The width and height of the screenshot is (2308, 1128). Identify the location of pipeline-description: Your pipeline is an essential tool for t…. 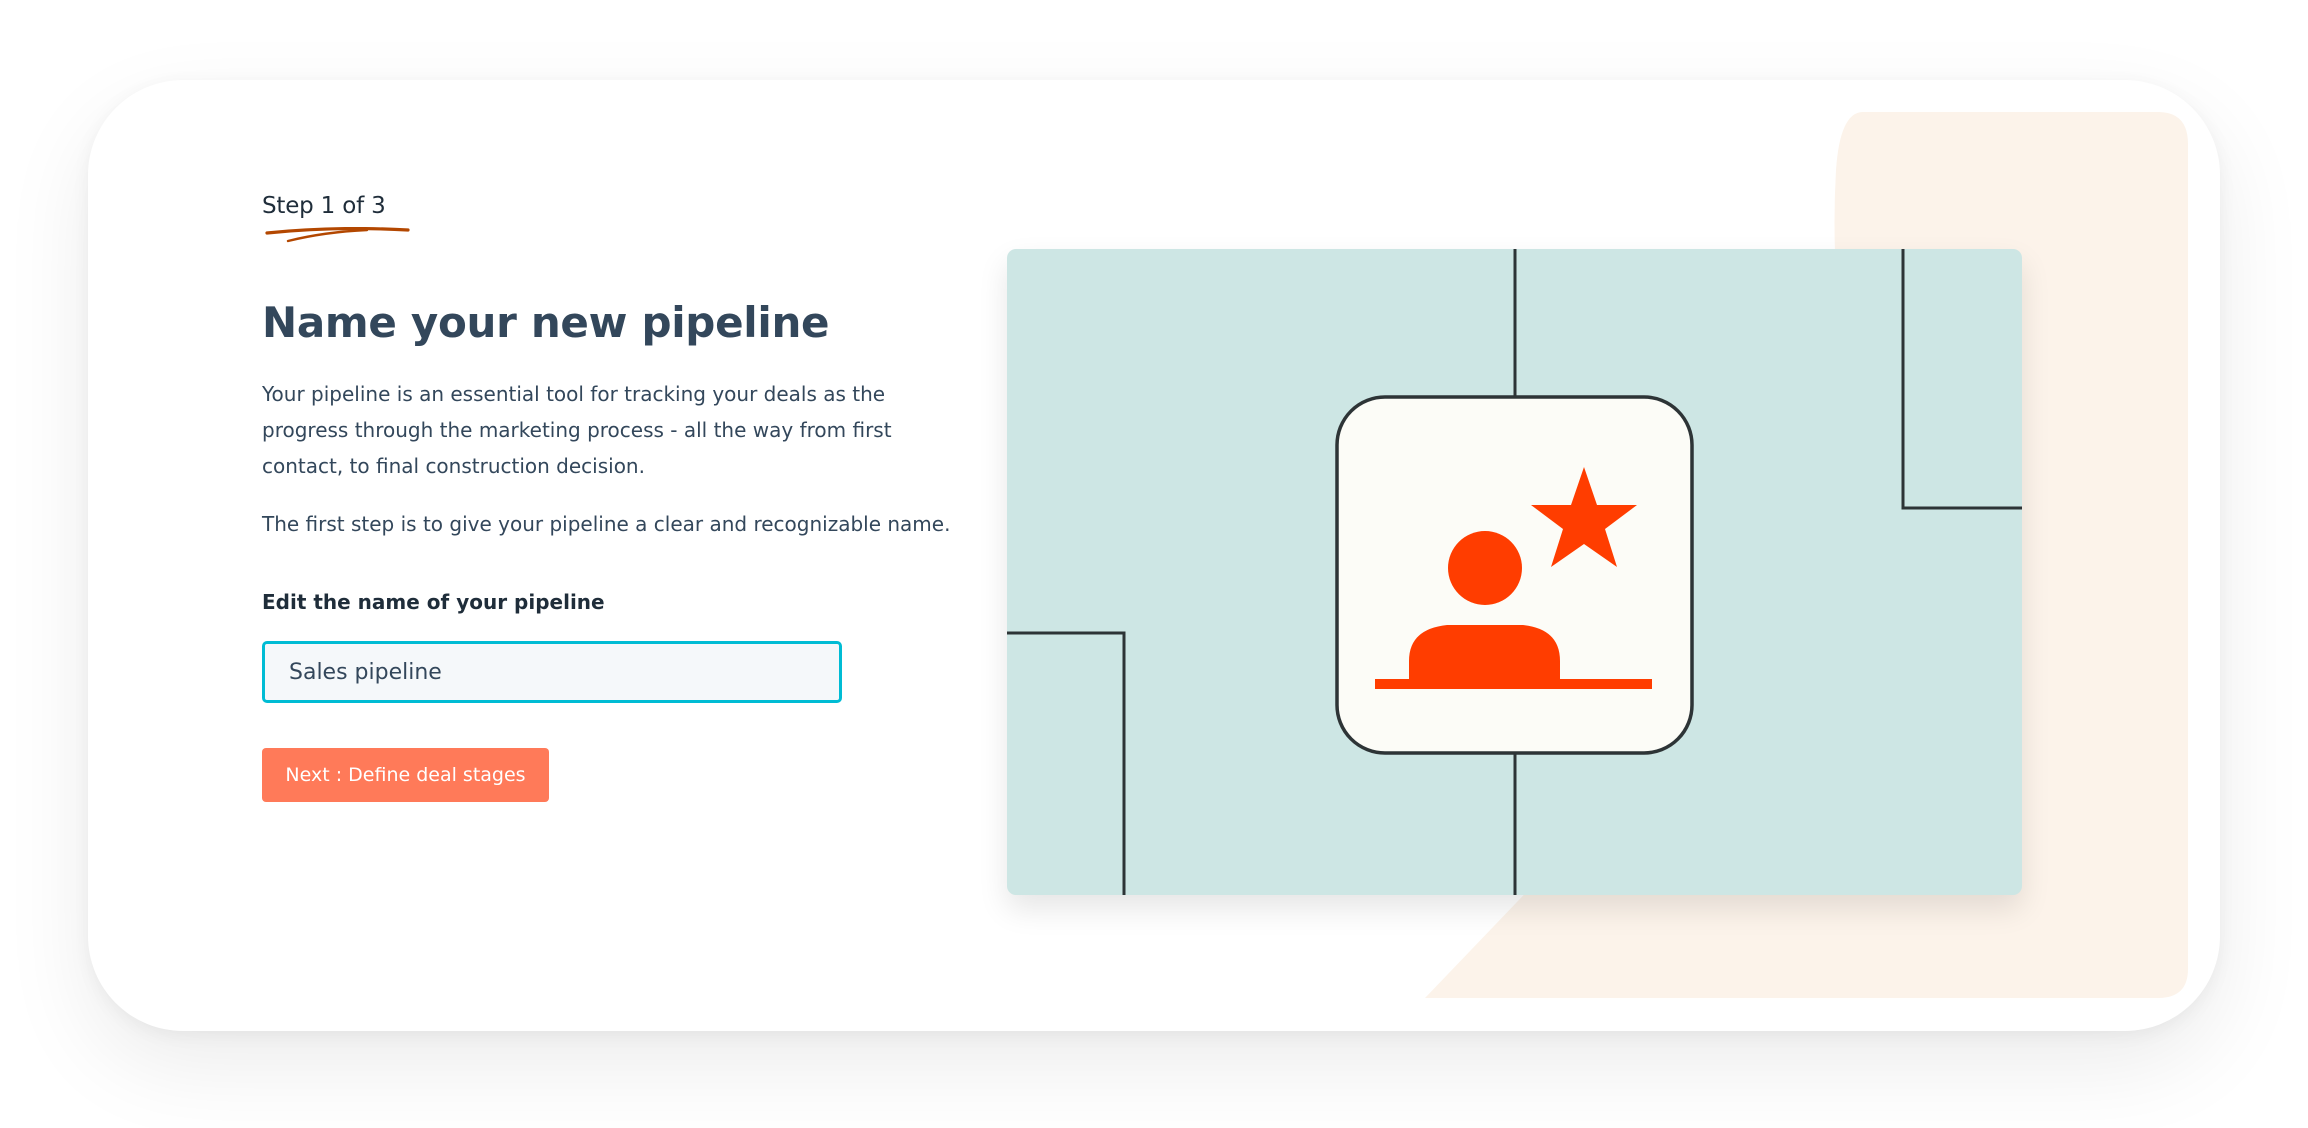
(577, 430).